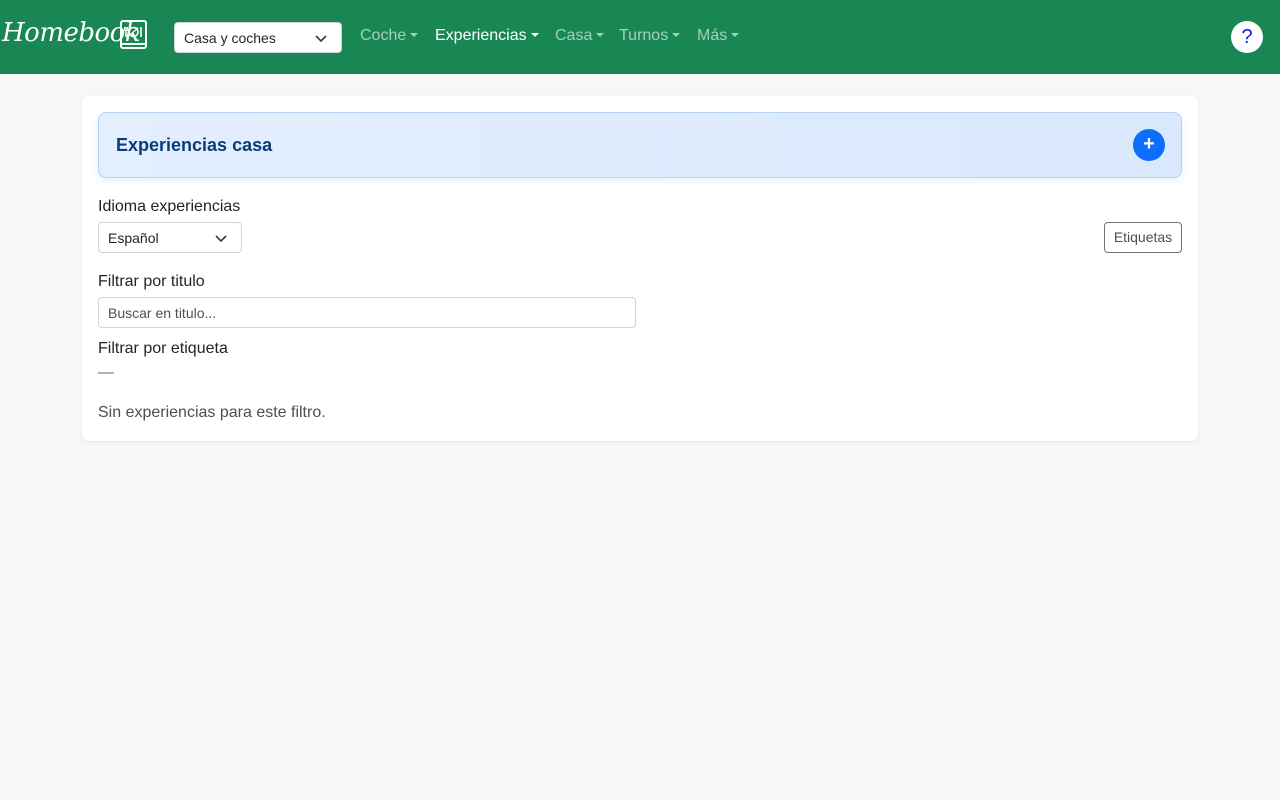 This screenshot has height=800, width=1280. Describe the element at coordinates (169, 206) in the screenshot. I see `language-label: Idioma experiencias` at that location.